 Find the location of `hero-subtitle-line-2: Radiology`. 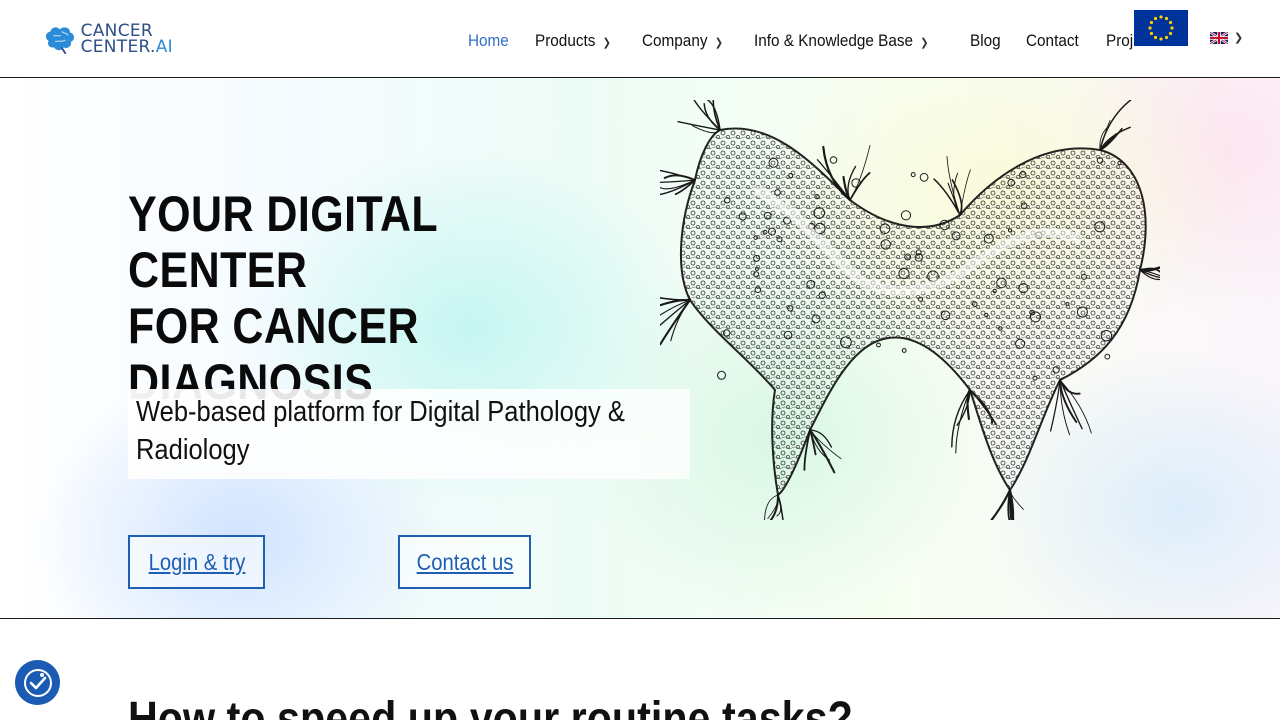

hero-subtitle-line-2: Radiology is located at coordinates (193, 450).